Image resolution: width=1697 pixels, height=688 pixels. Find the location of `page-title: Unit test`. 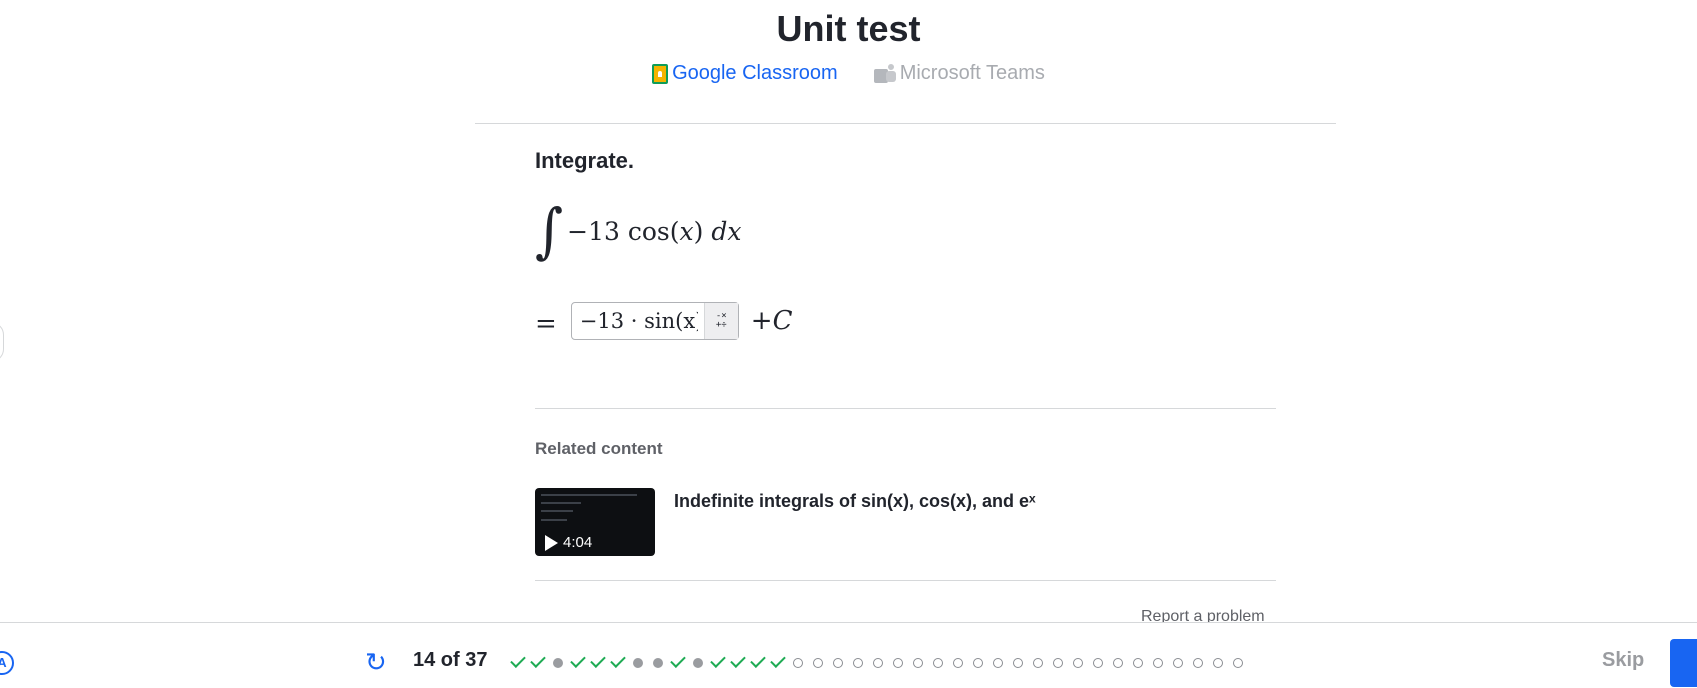

page-title: Unit test is located at coordinates (848, 28).